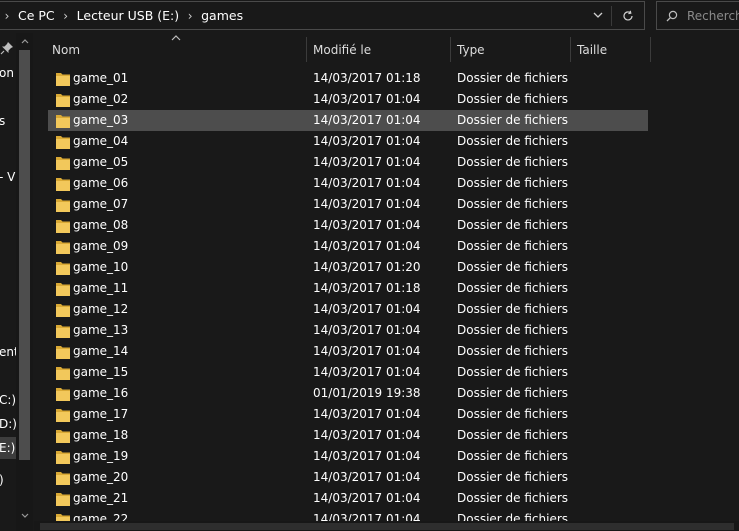 This screenshot has width=739, height=531. Describe the element at coordinates (24, 255) in the screenshot. I see `nav-scrollbar-thumb` at that location.